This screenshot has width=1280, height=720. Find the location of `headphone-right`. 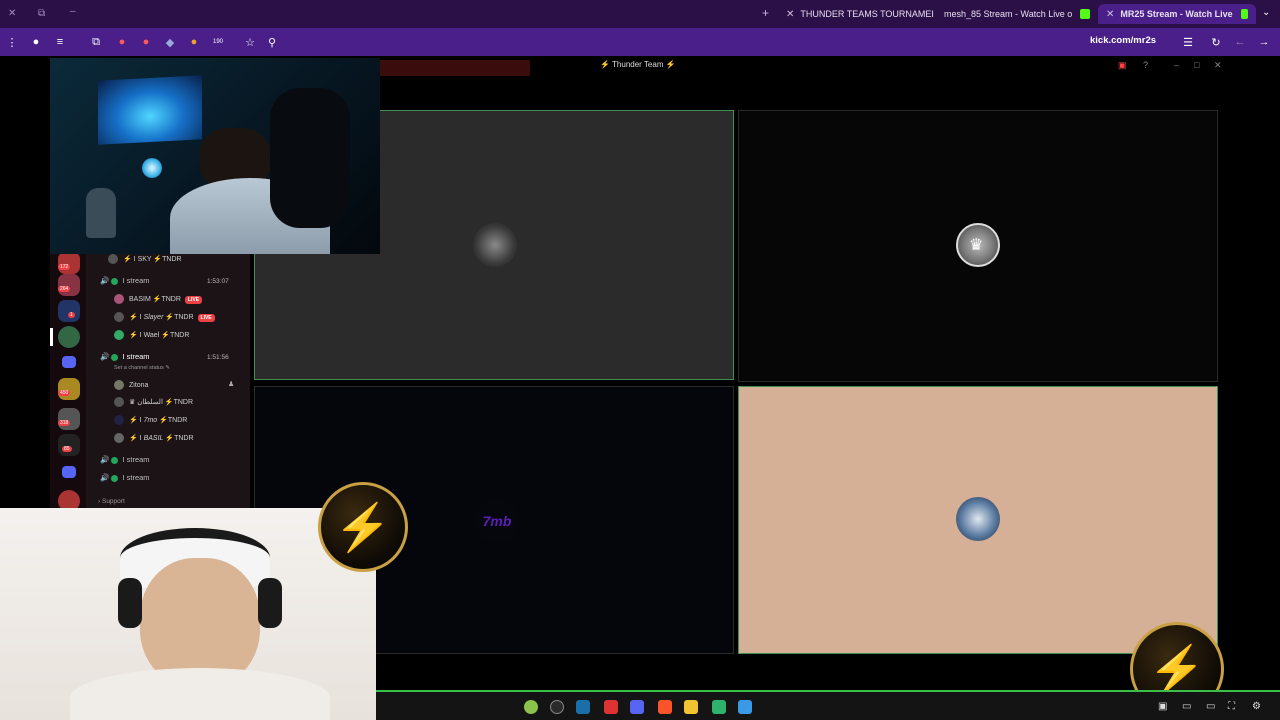

headphone-right is located at coordinates (270, 603).